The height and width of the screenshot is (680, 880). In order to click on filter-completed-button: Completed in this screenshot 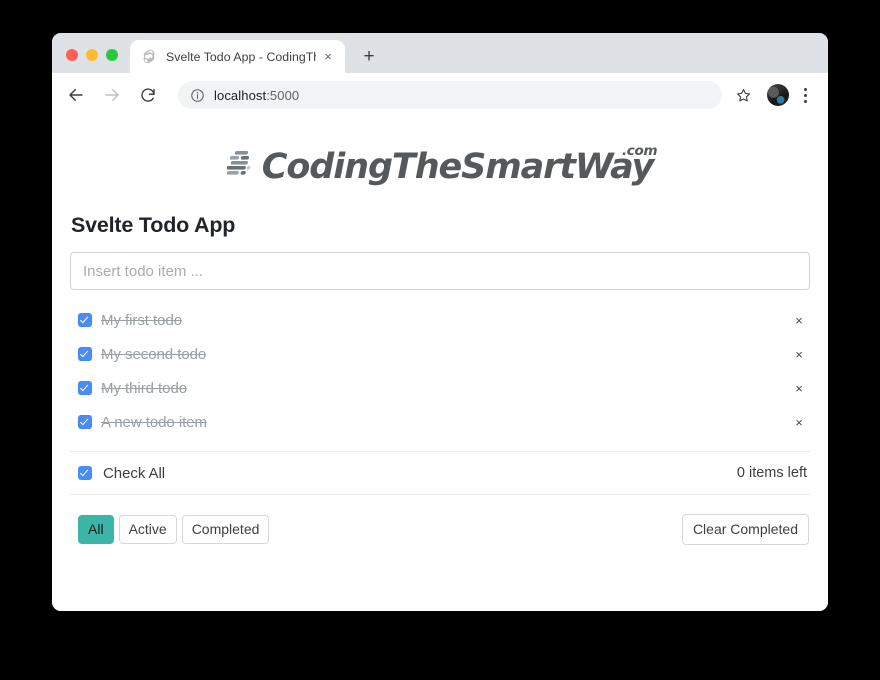, I will do `click(225, 529)`.